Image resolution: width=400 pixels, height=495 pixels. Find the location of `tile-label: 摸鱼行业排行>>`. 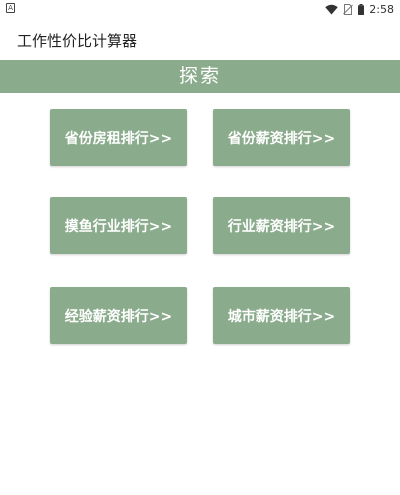

tile-label: 摸鱼行业排行>> is located at coordinates (118, 226).